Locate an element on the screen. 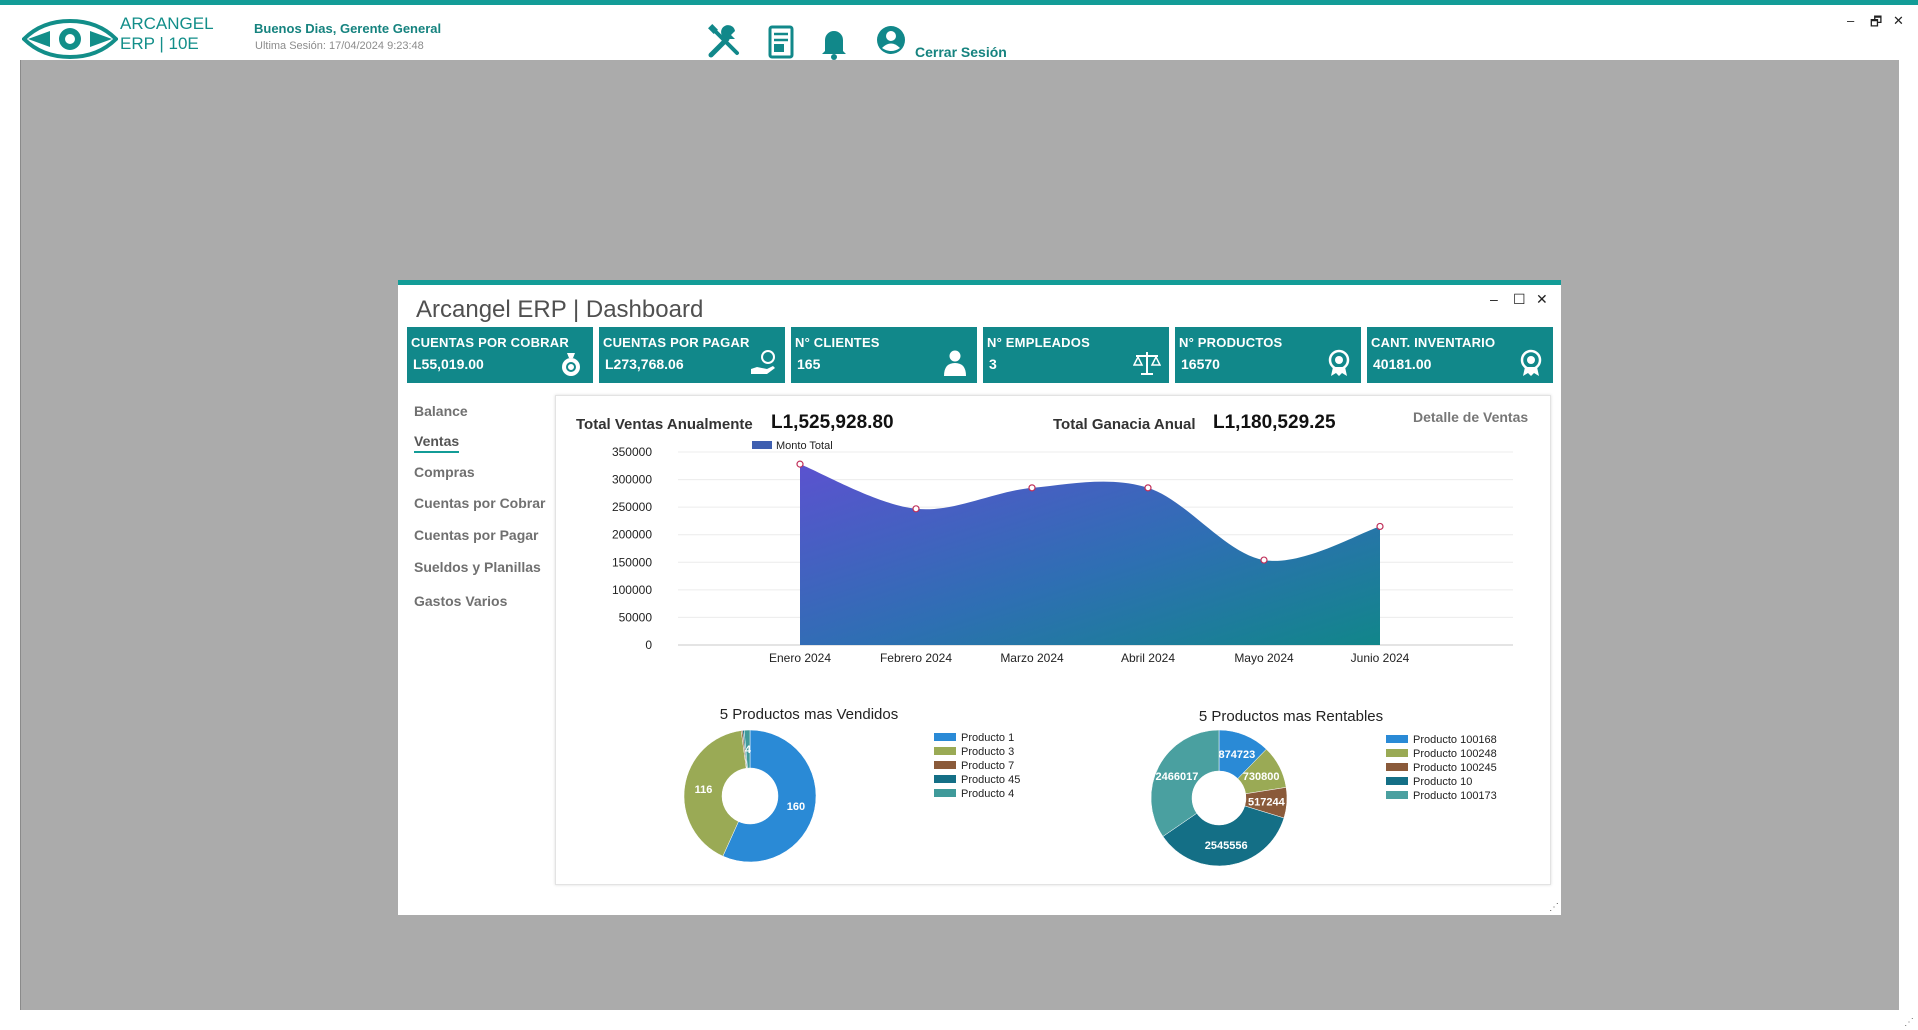 The height and width of the screenshot is (1030, 1918). y-tick-label: 150000 is located at coordinates (632, 562).